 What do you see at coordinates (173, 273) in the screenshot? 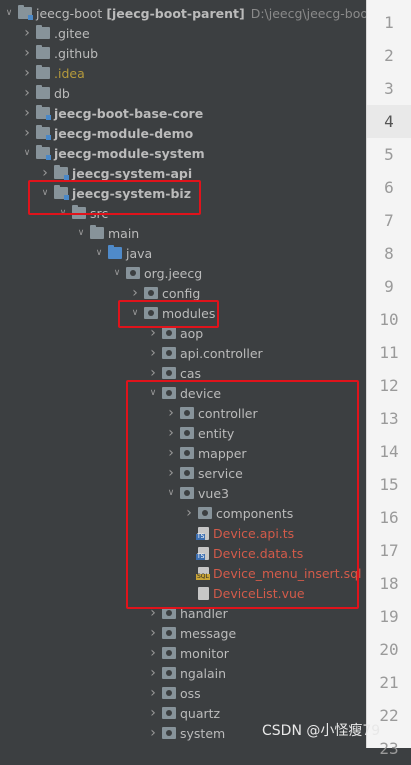
I see `tree-item-label: org.jeecg` at bounding box center [173, 273].